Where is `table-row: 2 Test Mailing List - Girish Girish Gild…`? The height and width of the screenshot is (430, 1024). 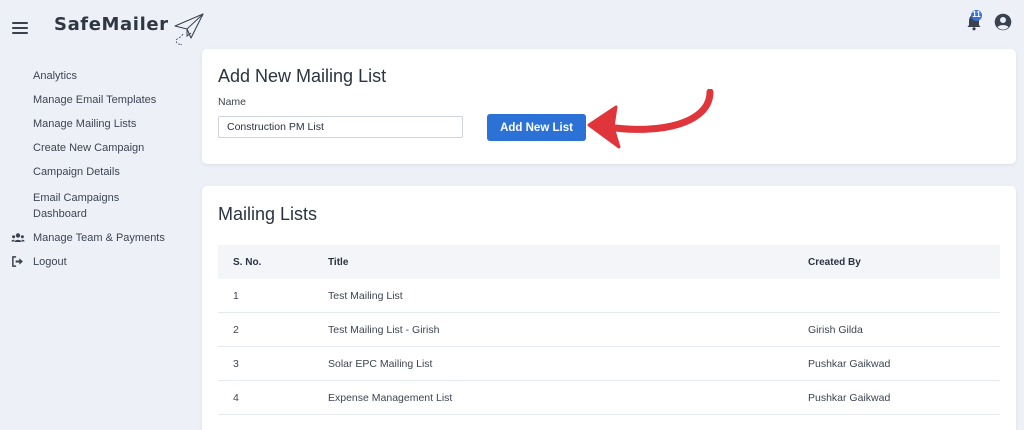
table-row: 2 Test Mailing List - Girish Girish Gild… is located at coordinates (609, 330).